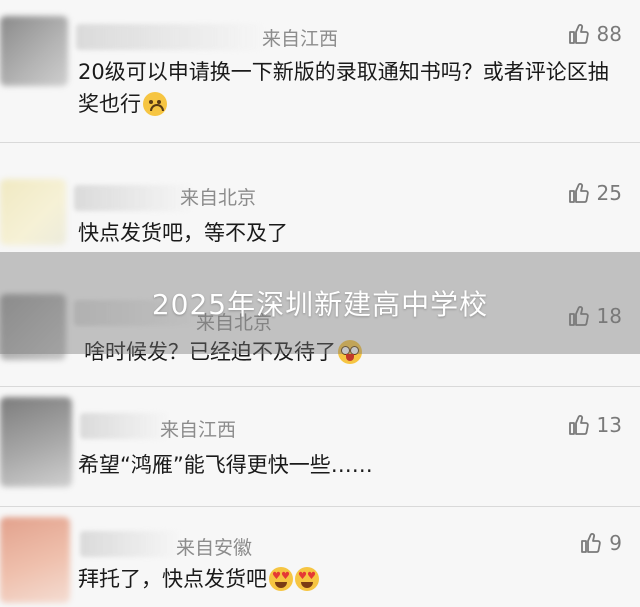  What do you see at coordinates (594, 193) in the screenshot?
I see `like-button: 25` at bounding box center [594, 193].